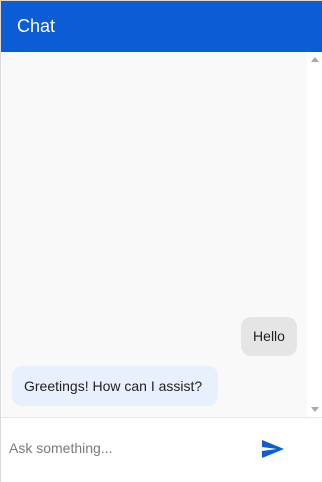  Describe the element at coordinates (115, 386) in the screenshot. I see `bot-message-bubble: Greetings! How can I assist?` at that location.